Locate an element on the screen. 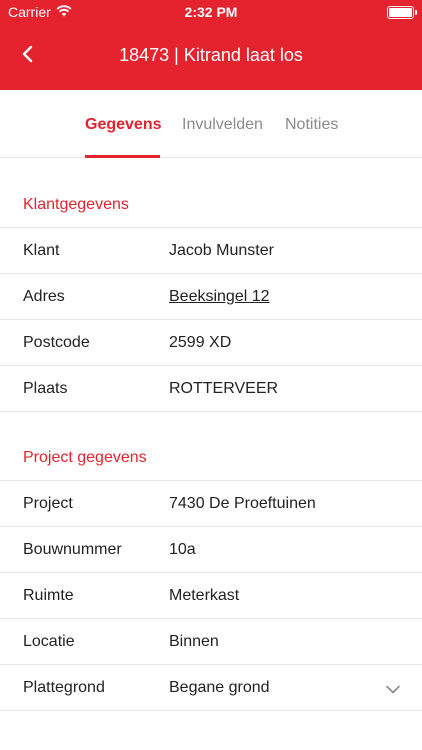 This screenshot has height=750, width=422. detail-row-ruimte: Ruimte Meterkast is located at coordinates (211, 595).